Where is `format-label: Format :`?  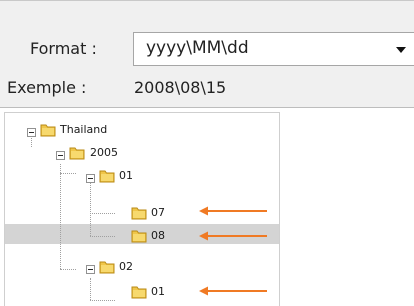 format-label: Format : is located at coordinates (63, 48).